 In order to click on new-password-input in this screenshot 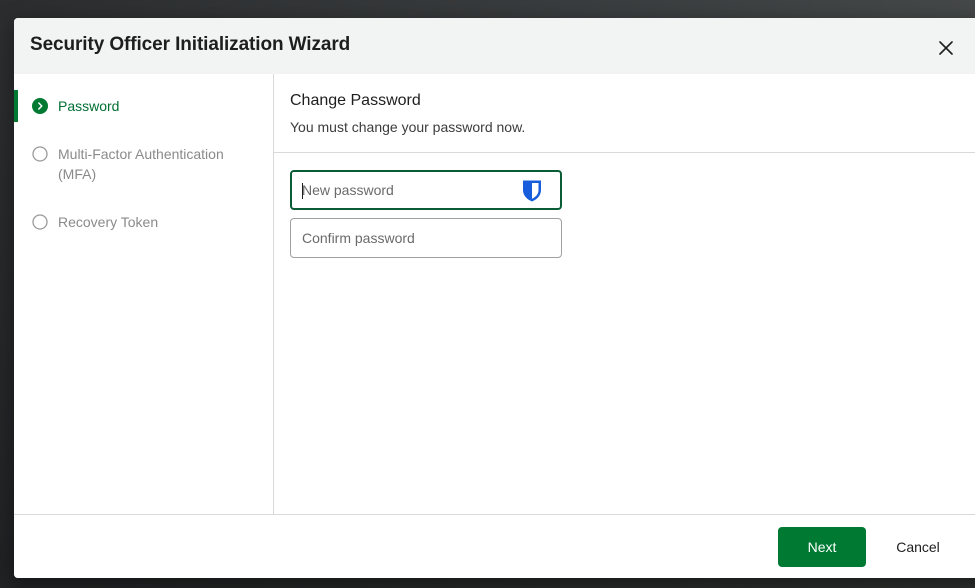, I will do `click(407, 190)`.